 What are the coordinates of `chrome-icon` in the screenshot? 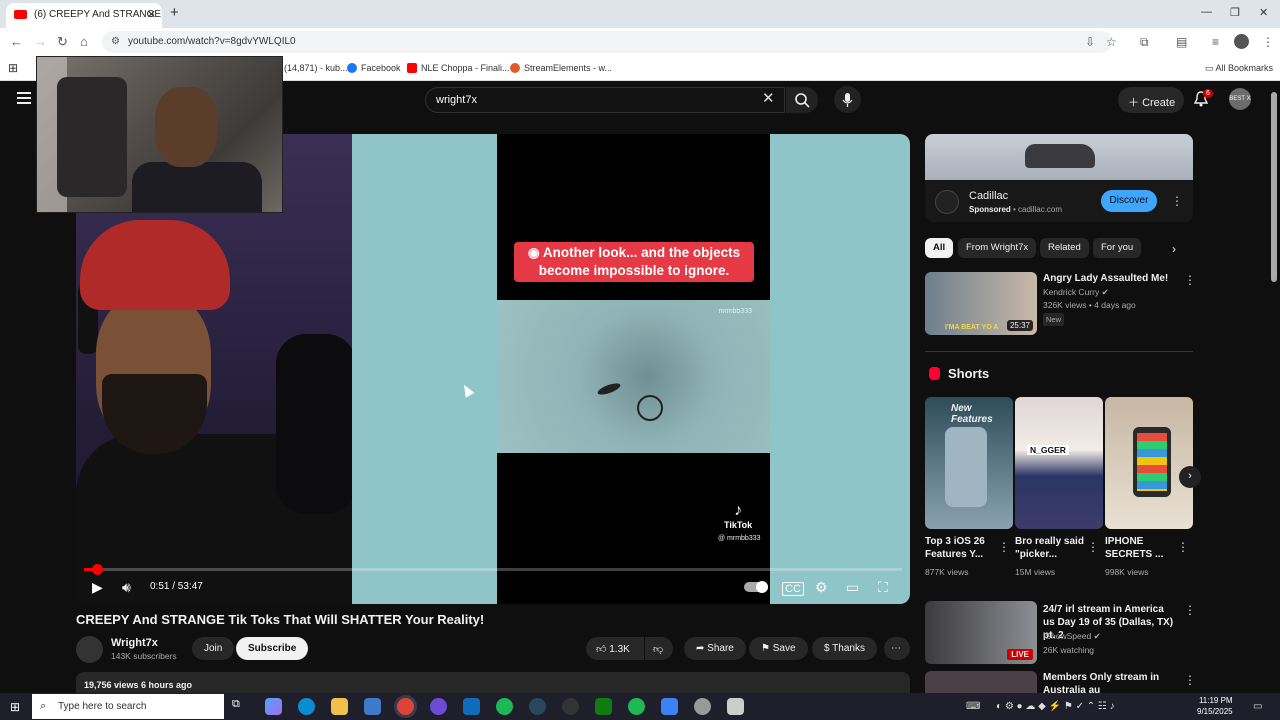 It's located at (405, 706).